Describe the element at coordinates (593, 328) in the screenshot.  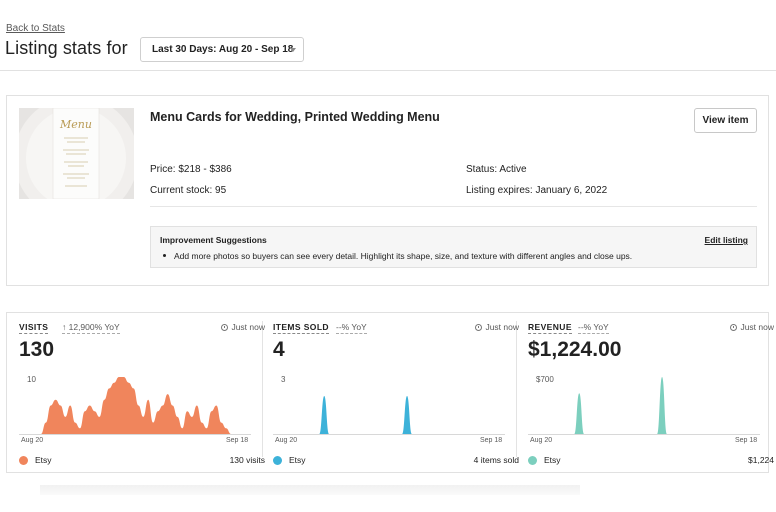
I see `revenue-yoy: --% YoY` at that location.